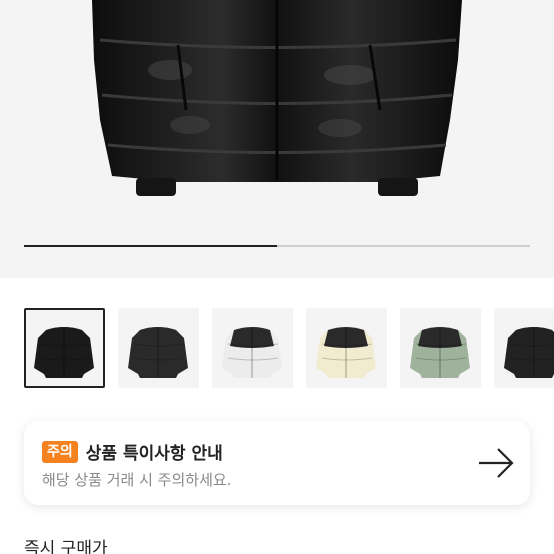 This screenshot has width=554, height=554. Describe the element at coordinates (496, 463) in the screenshot. I see `arrow-right-icon` at that location.